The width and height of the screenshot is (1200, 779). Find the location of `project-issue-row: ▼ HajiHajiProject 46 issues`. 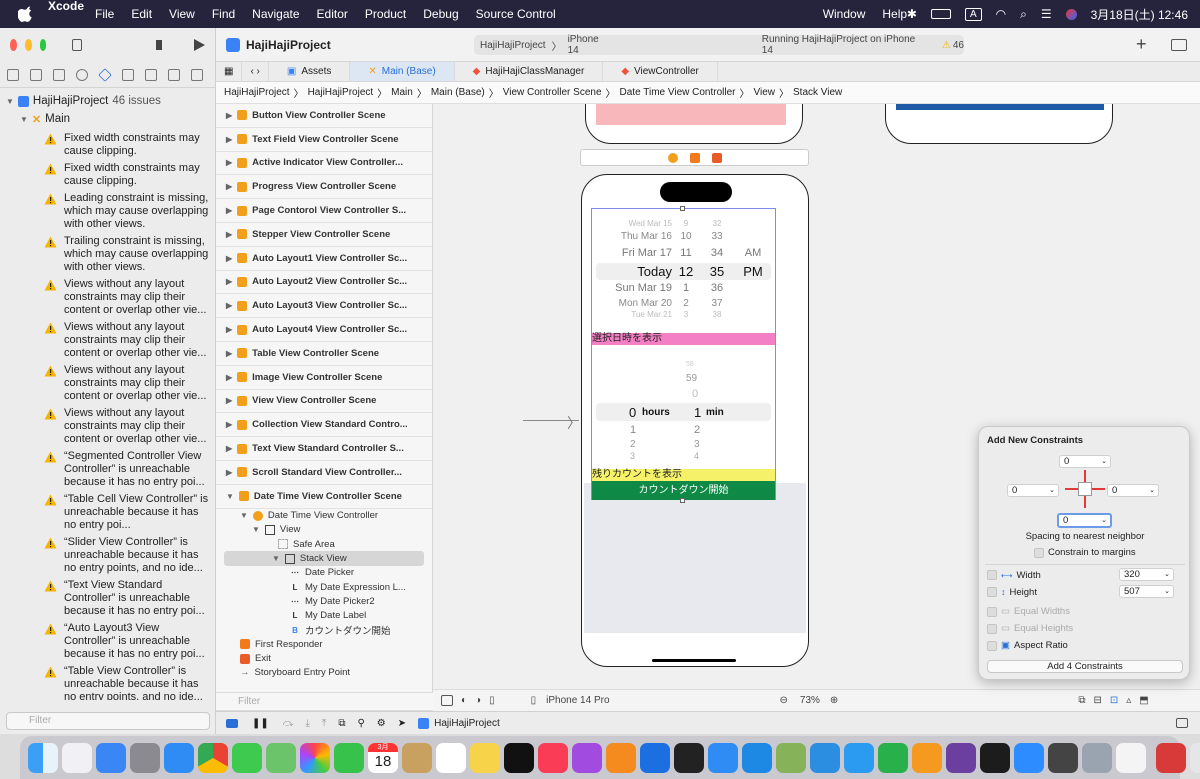

project-issue-row: ▼ HajiHajiProject 46 issues is located at coordinates (107, 101).